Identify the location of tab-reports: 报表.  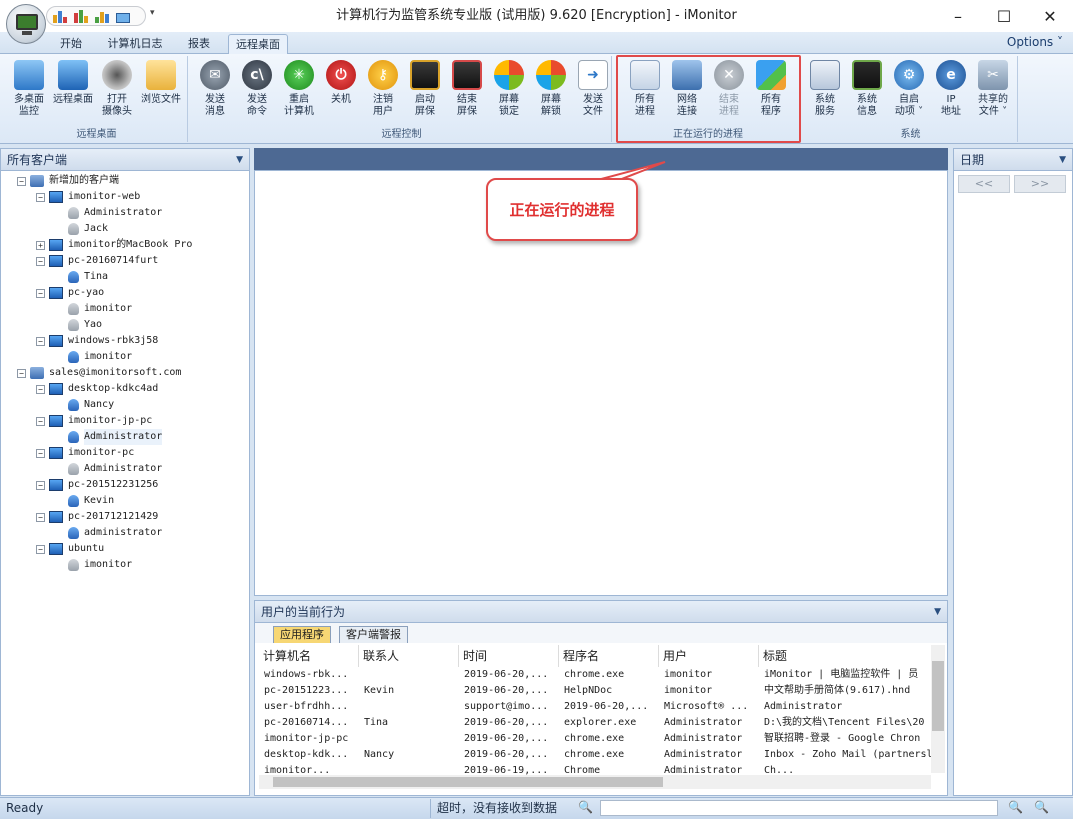
(199, 44).